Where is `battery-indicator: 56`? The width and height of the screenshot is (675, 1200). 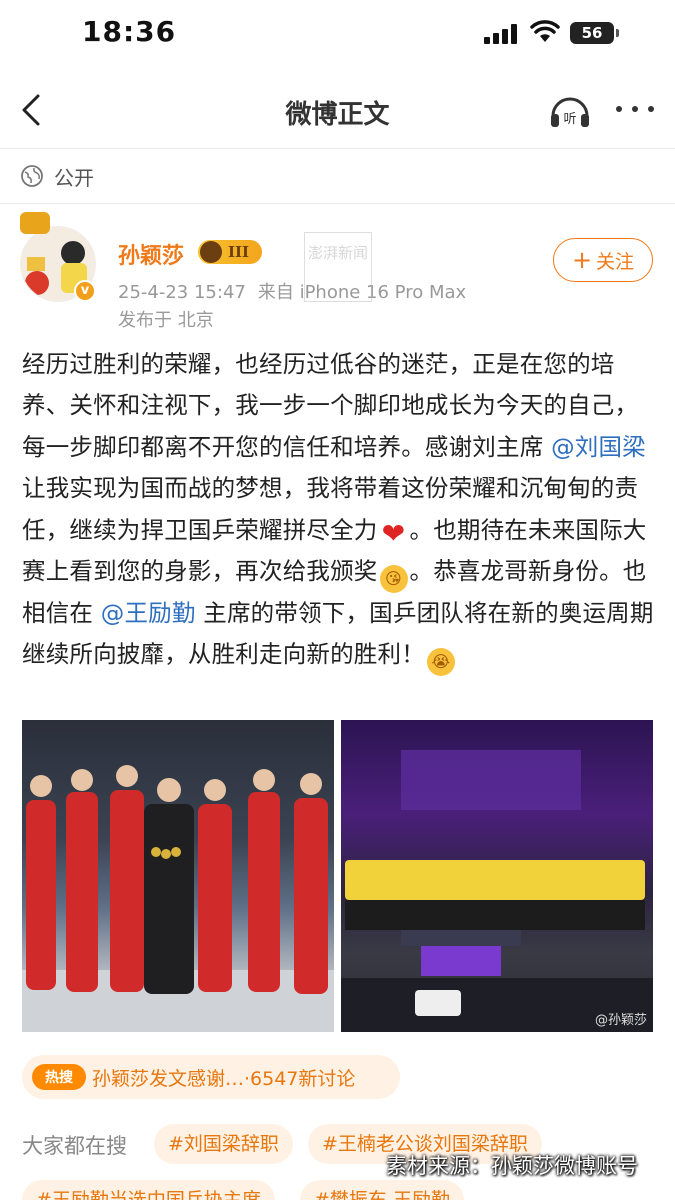 battery-indicator: 56 is located at coordinates (594, 33).